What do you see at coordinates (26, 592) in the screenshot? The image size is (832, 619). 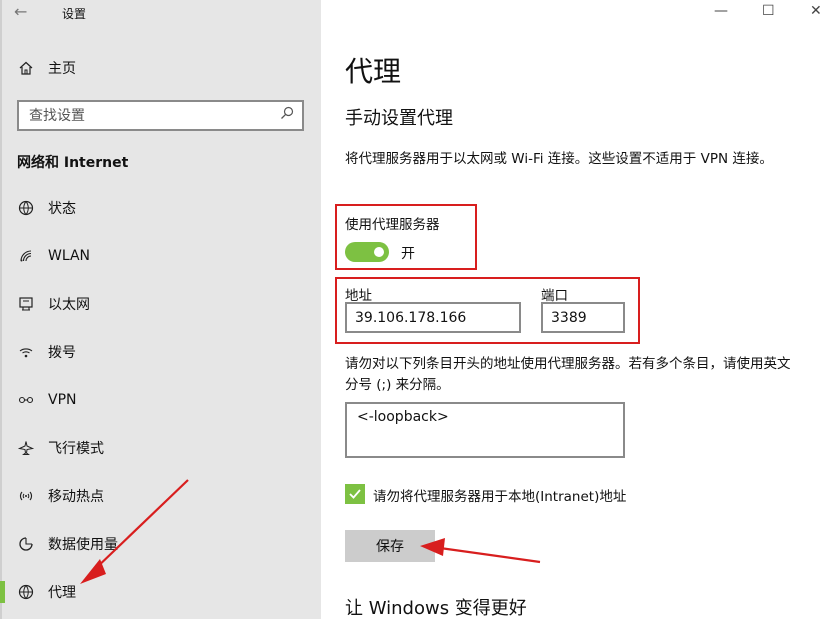 I see `globe-icon` at bounding box center [26, 592].